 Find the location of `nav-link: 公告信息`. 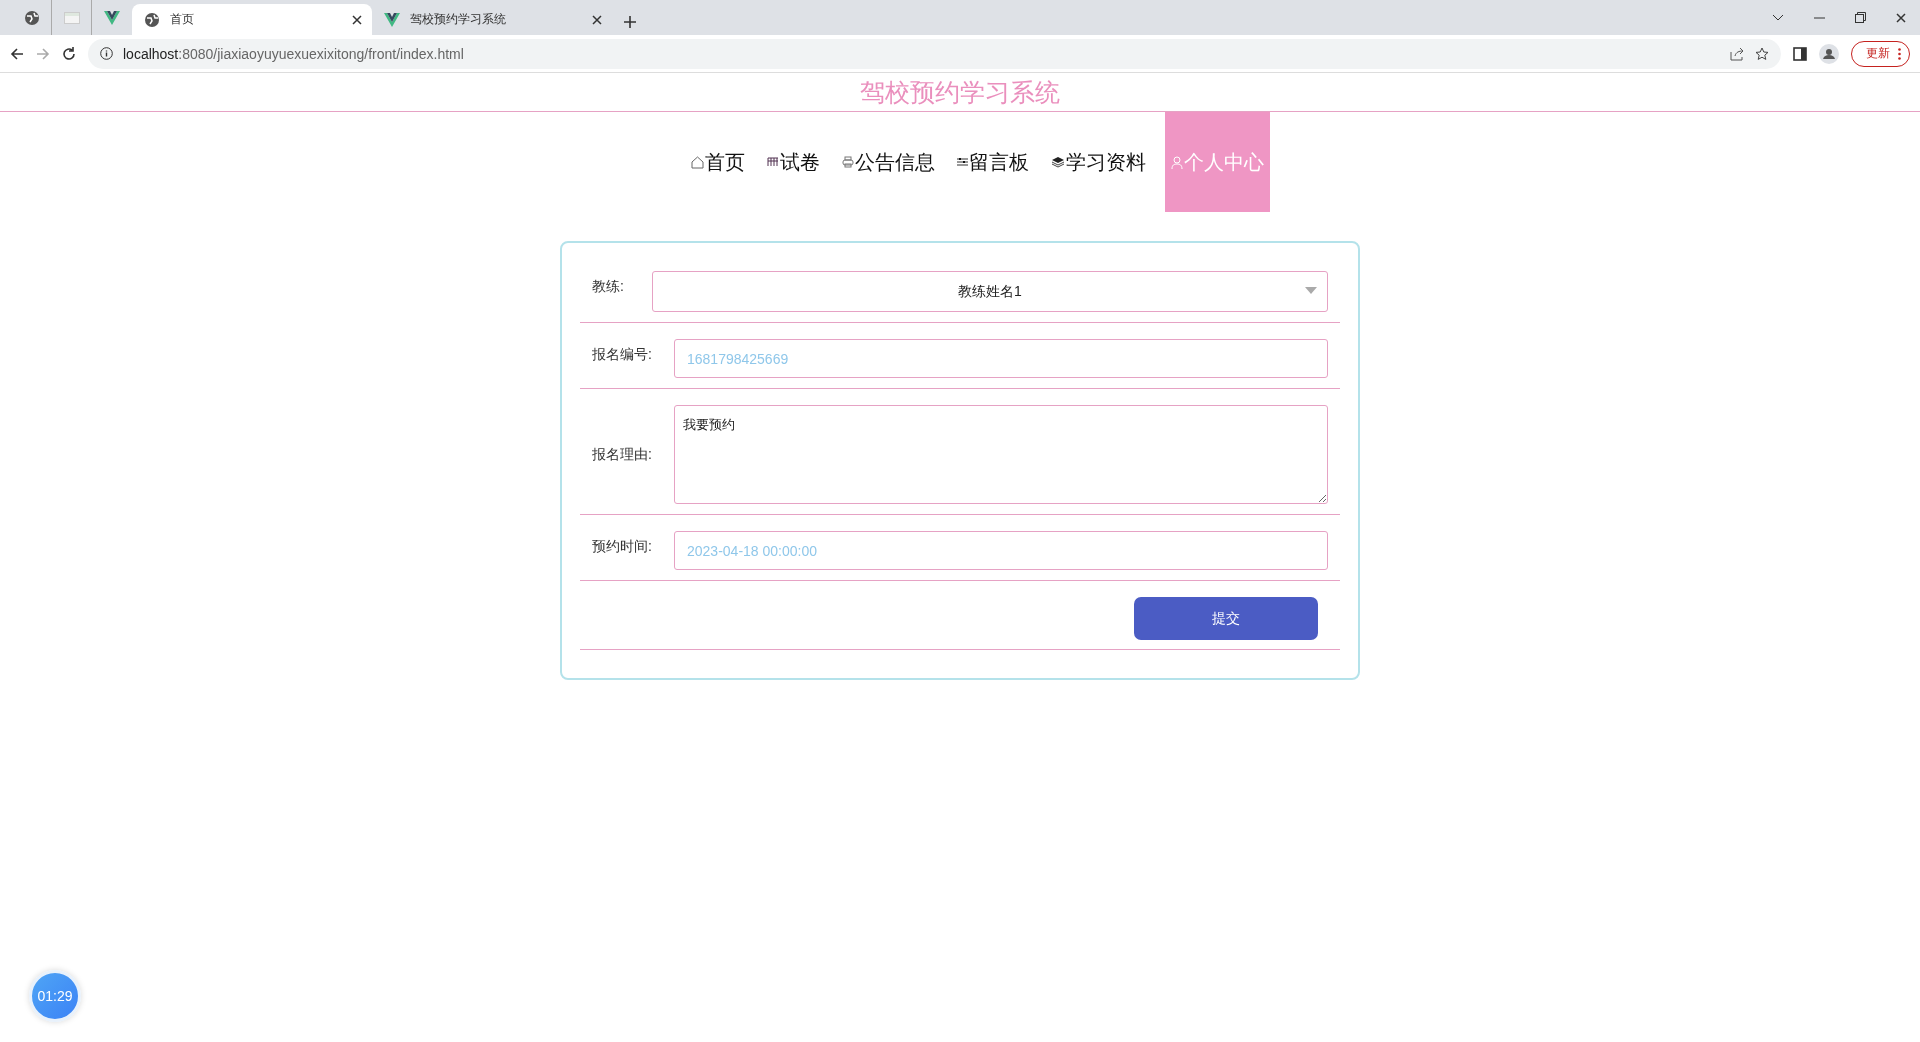

nav-link: 公告信息 is located at coordinates (888, 162).